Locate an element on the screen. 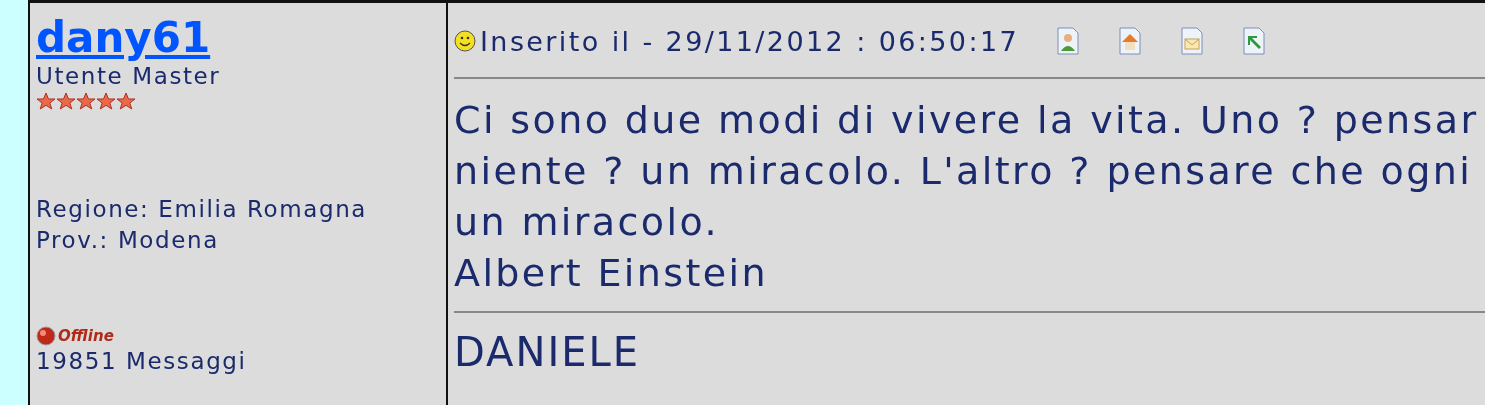  author-link: dany61 is located at coordinates (123, 38).